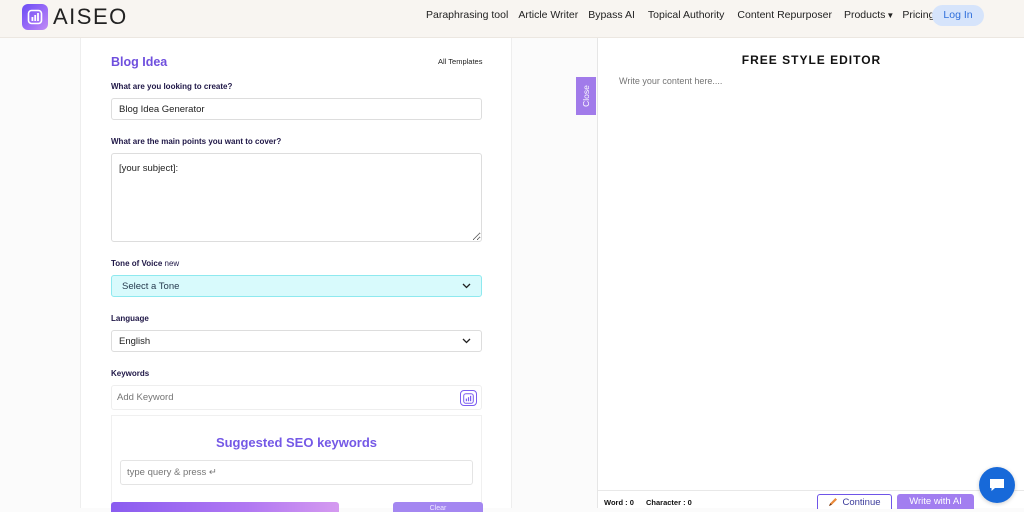  Describe the element at coordinates (918, 15) in the screenshot. I see `nav-pricing: Pricing` at that location.